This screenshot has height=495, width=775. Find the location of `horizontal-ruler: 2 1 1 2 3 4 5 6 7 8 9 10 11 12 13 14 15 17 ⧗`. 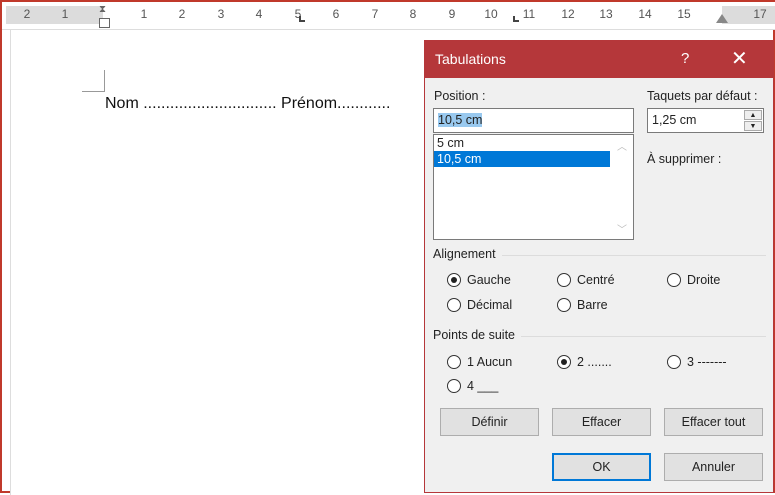

horizontal-ruler: 2 1 1 2 3 4 5 6 7 8 9 10 11 12 13 14 15 17 ⧗ is located at coordinates (388, 16).